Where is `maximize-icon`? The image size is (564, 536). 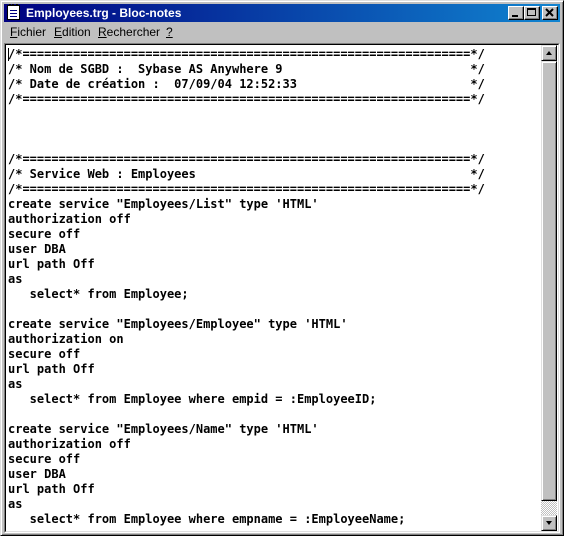 maximize-icon is located at coordinates (531, 12).